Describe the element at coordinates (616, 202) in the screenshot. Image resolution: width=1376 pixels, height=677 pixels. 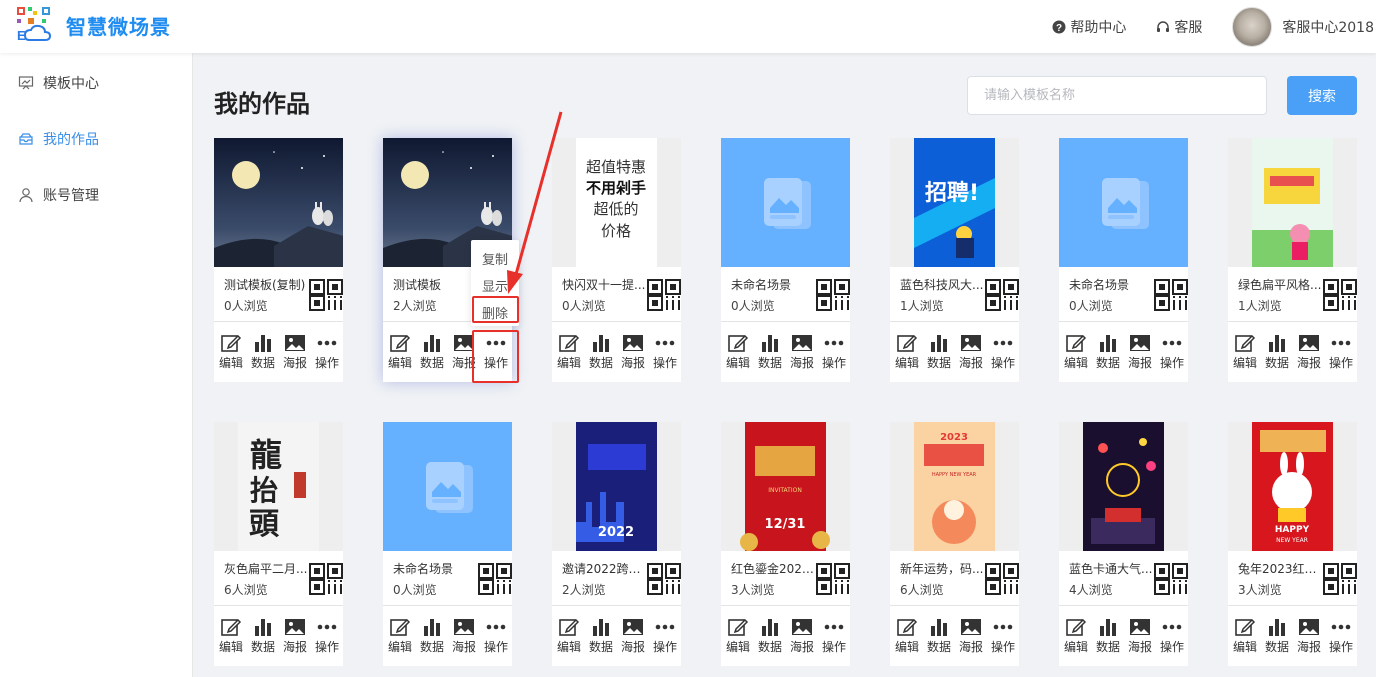
I see `card-thumbnail: 超值特惠 不用剁手 超低的 价格` at that location.